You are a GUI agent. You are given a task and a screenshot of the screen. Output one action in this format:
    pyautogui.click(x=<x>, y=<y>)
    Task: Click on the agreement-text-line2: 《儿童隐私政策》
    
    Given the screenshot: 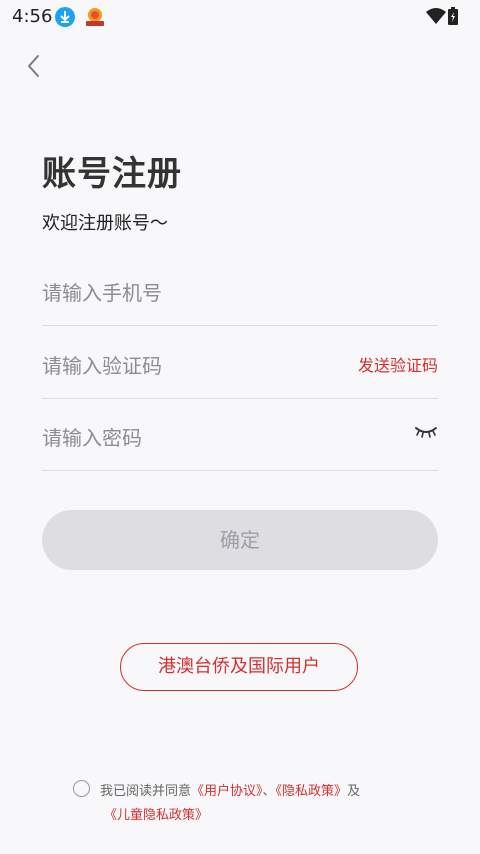 What is the action you would take?
    pyautogui.click(x=156, y=813)
    